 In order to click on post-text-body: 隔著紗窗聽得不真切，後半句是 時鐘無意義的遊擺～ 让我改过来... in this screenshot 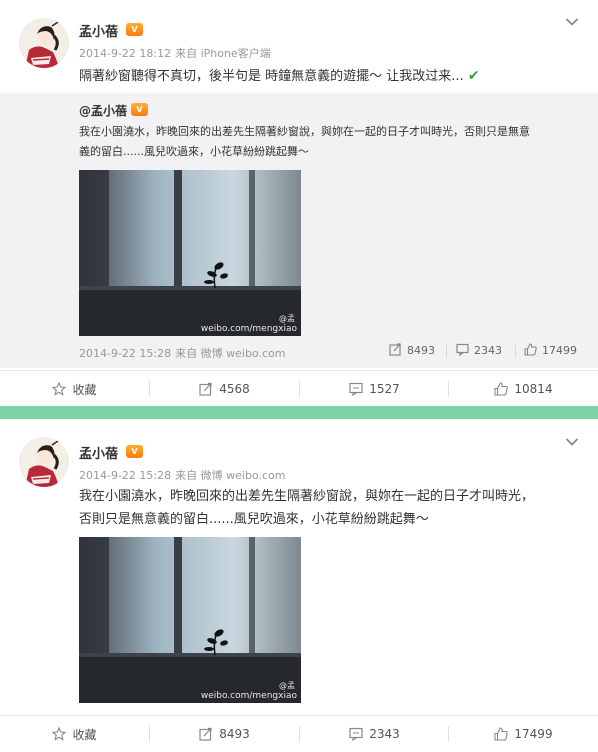, I will do `click(271, 76)`.